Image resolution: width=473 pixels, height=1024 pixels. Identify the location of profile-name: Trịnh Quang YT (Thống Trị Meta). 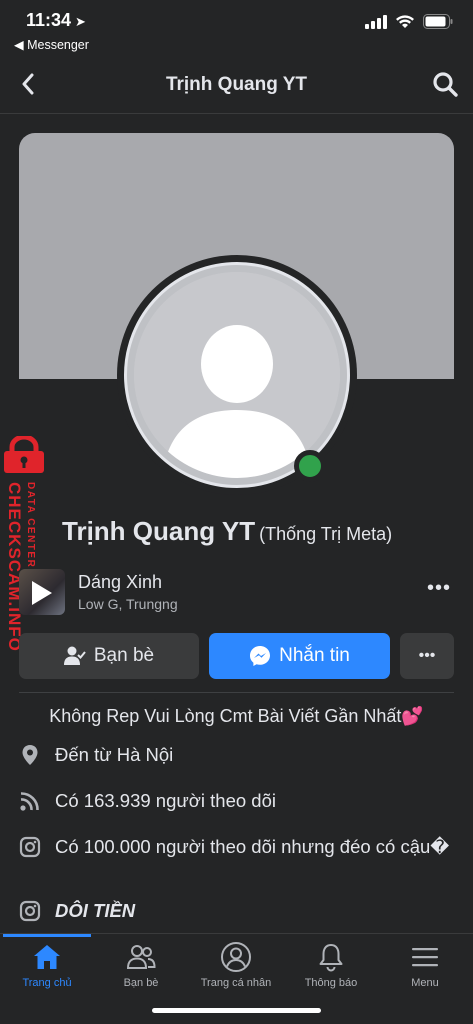
(227, 531).